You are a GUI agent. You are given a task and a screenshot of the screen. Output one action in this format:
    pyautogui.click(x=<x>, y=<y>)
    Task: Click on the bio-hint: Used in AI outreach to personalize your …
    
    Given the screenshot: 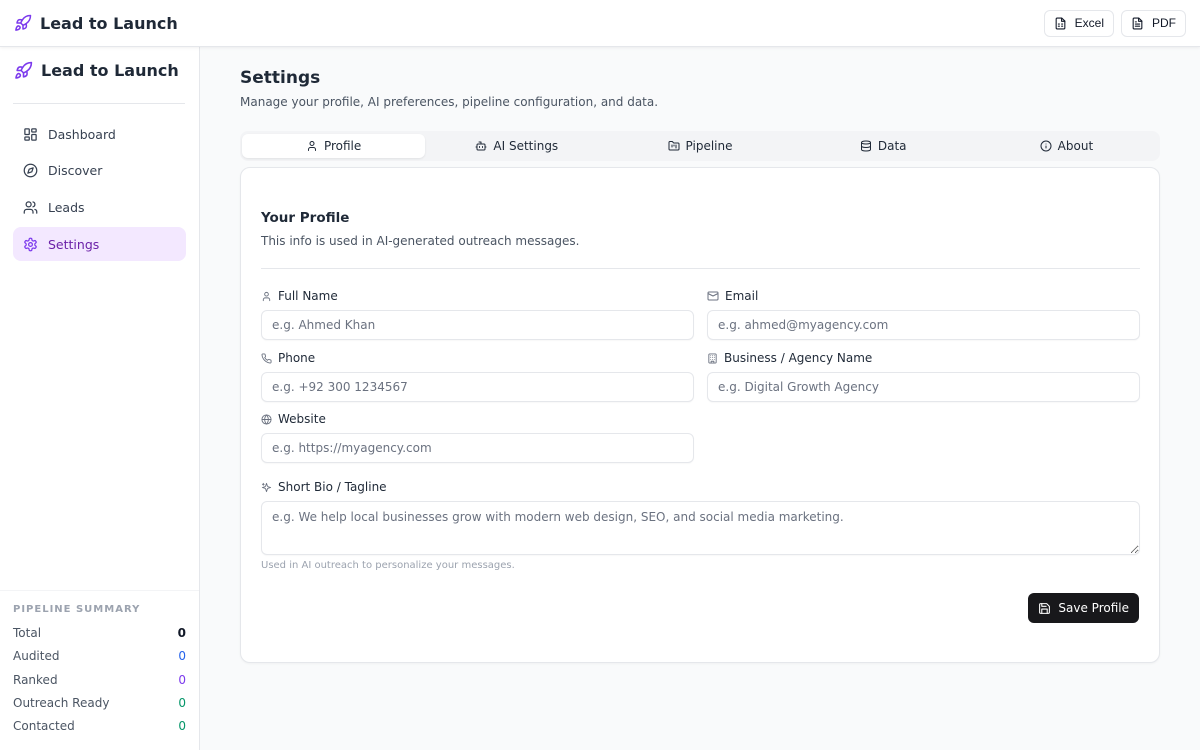 What is the action you would take?
    pyautogui.click(x=388, y=565)
    